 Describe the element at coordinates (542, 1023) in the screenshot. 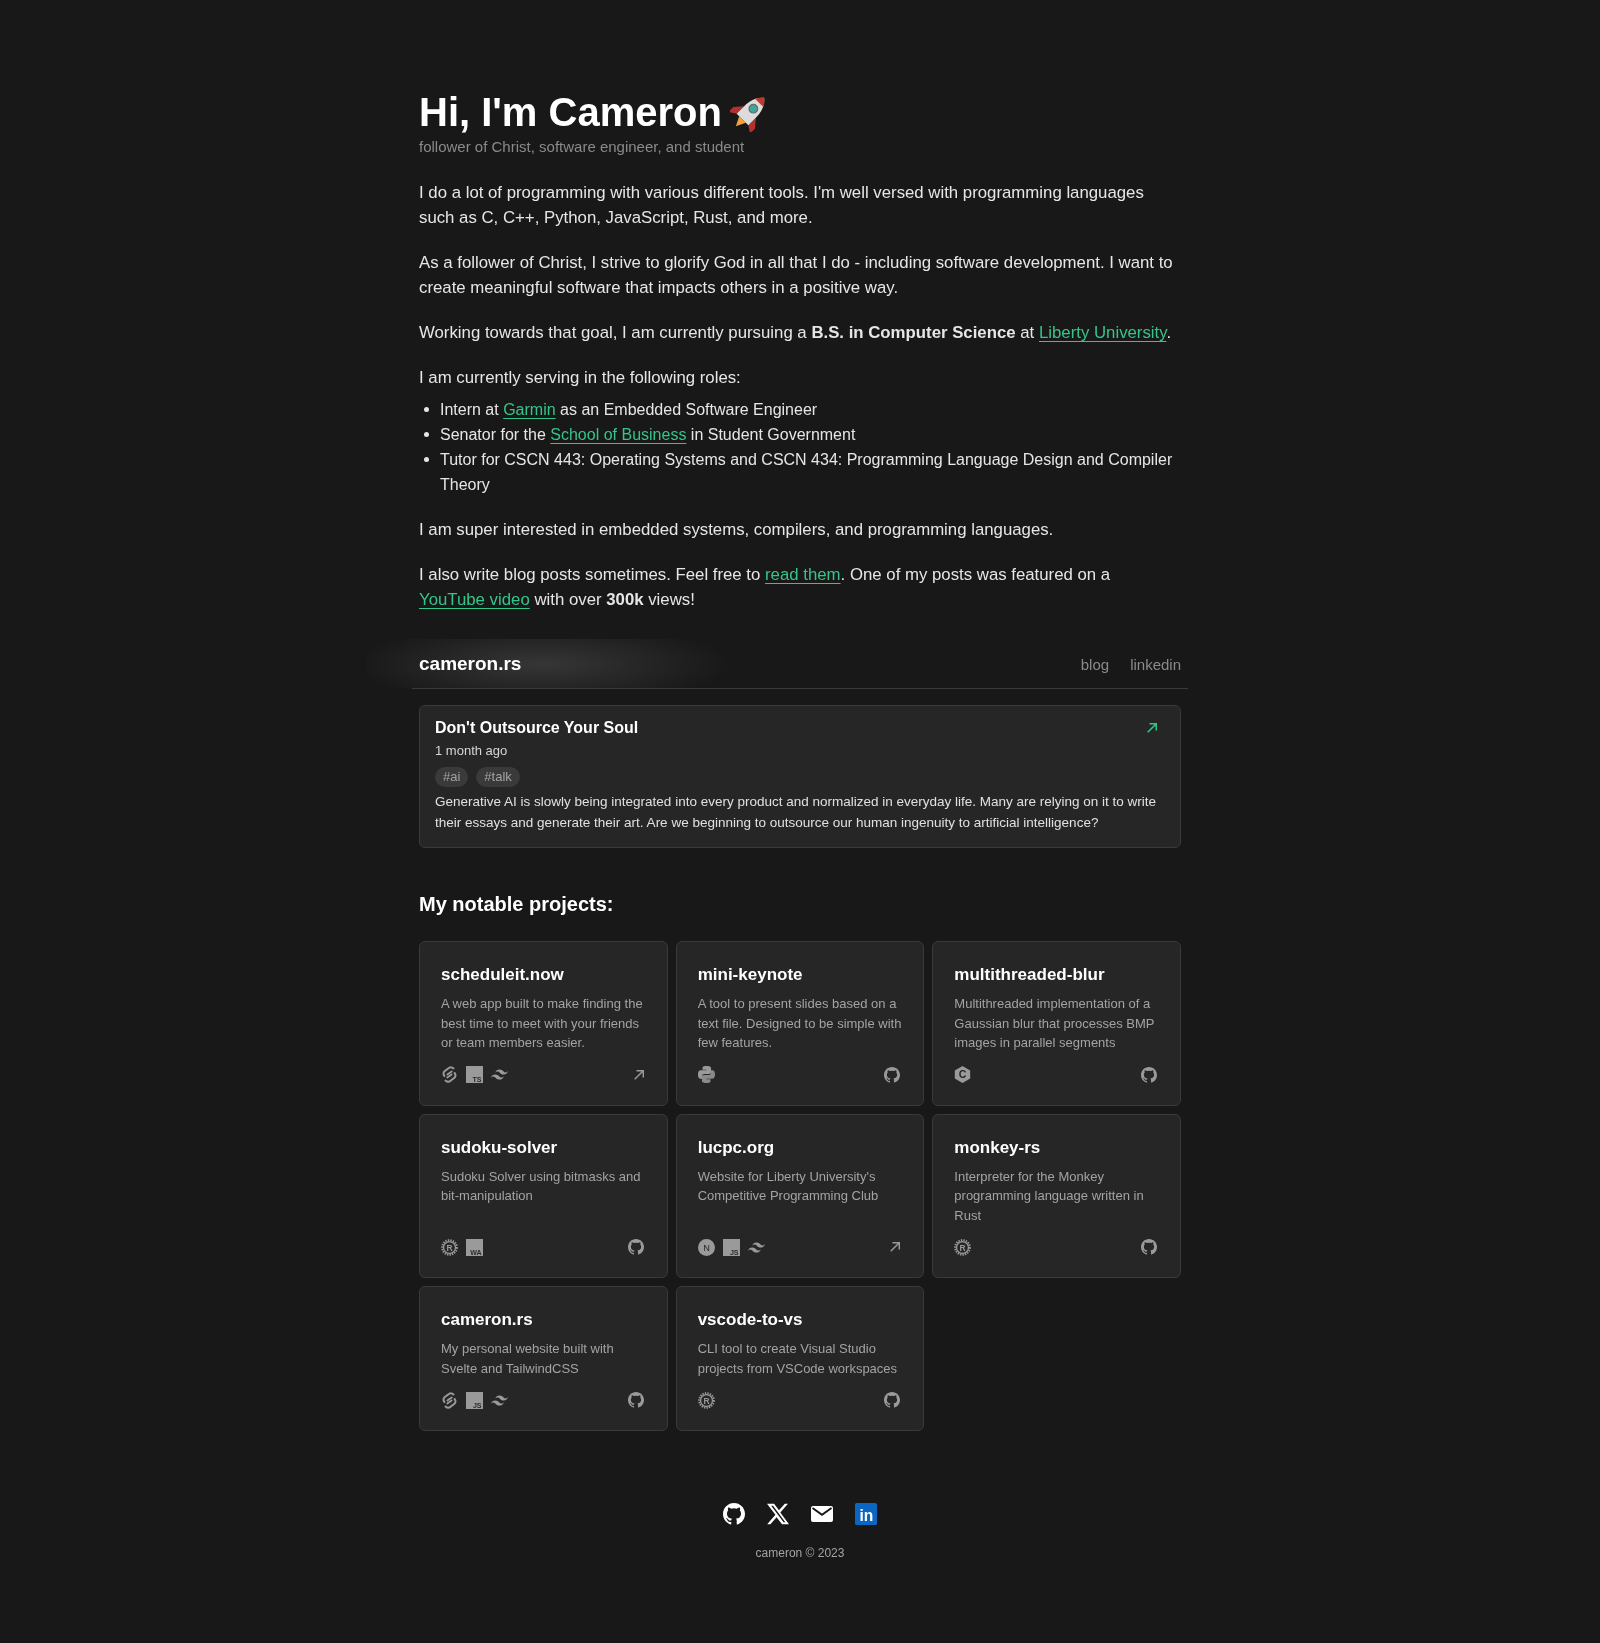

I see `project-description: A web app built to make finding the best time to meet with your friends or team members easier.` at that location.